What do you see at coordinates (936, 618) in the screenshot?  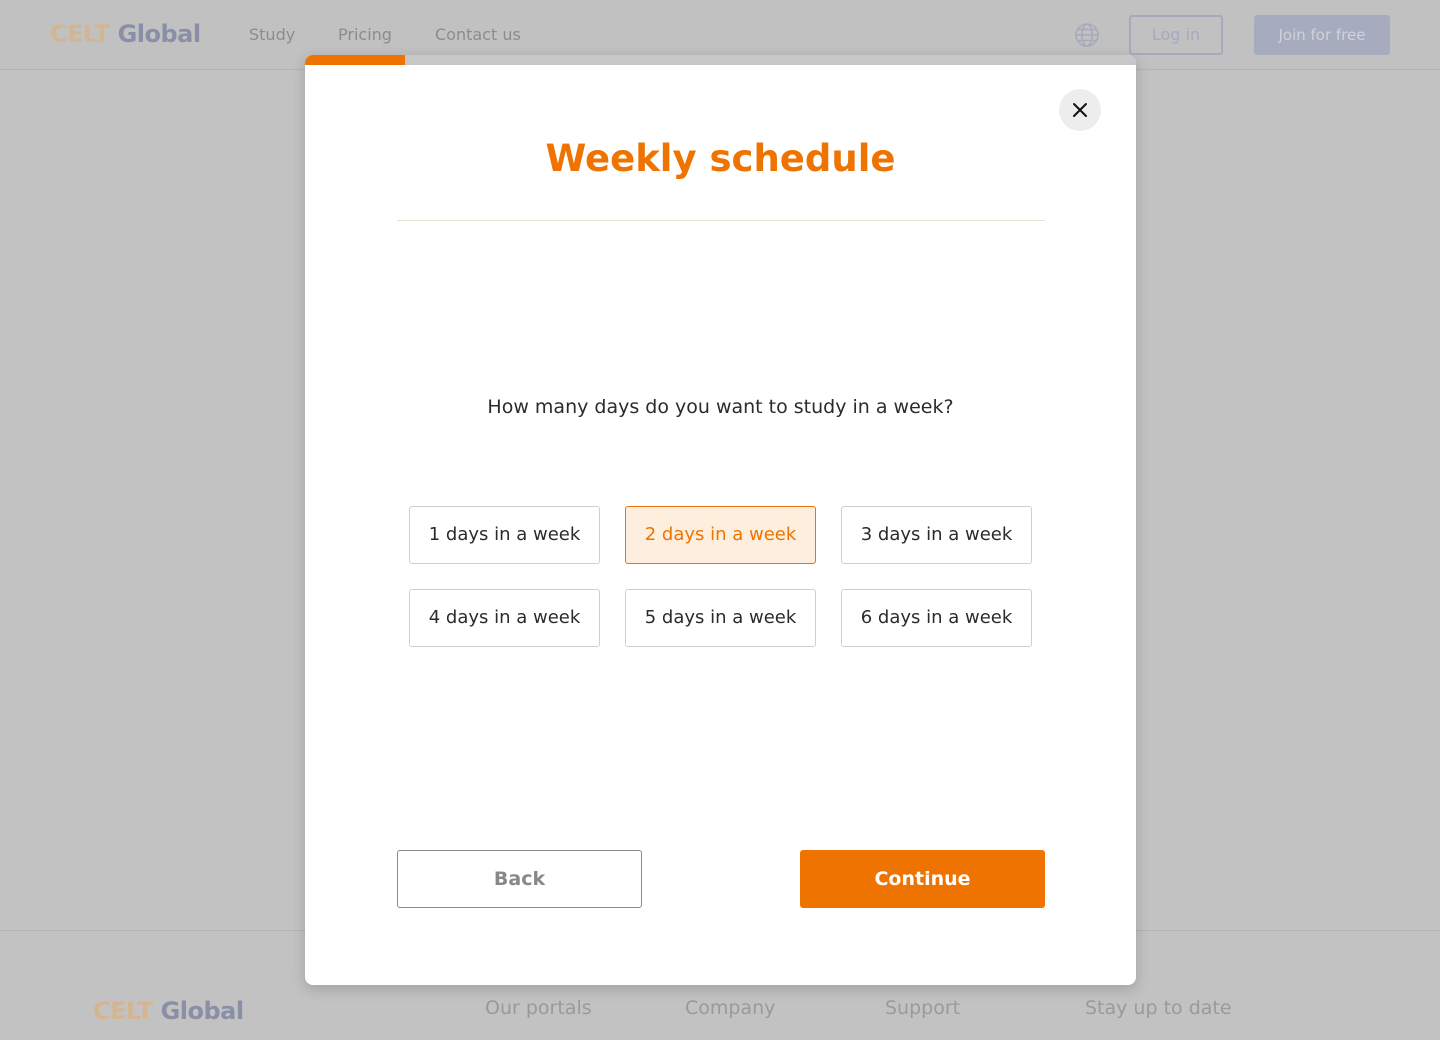 I see `option-6-days: 6 days in a week` at bounding box center [936, 618].